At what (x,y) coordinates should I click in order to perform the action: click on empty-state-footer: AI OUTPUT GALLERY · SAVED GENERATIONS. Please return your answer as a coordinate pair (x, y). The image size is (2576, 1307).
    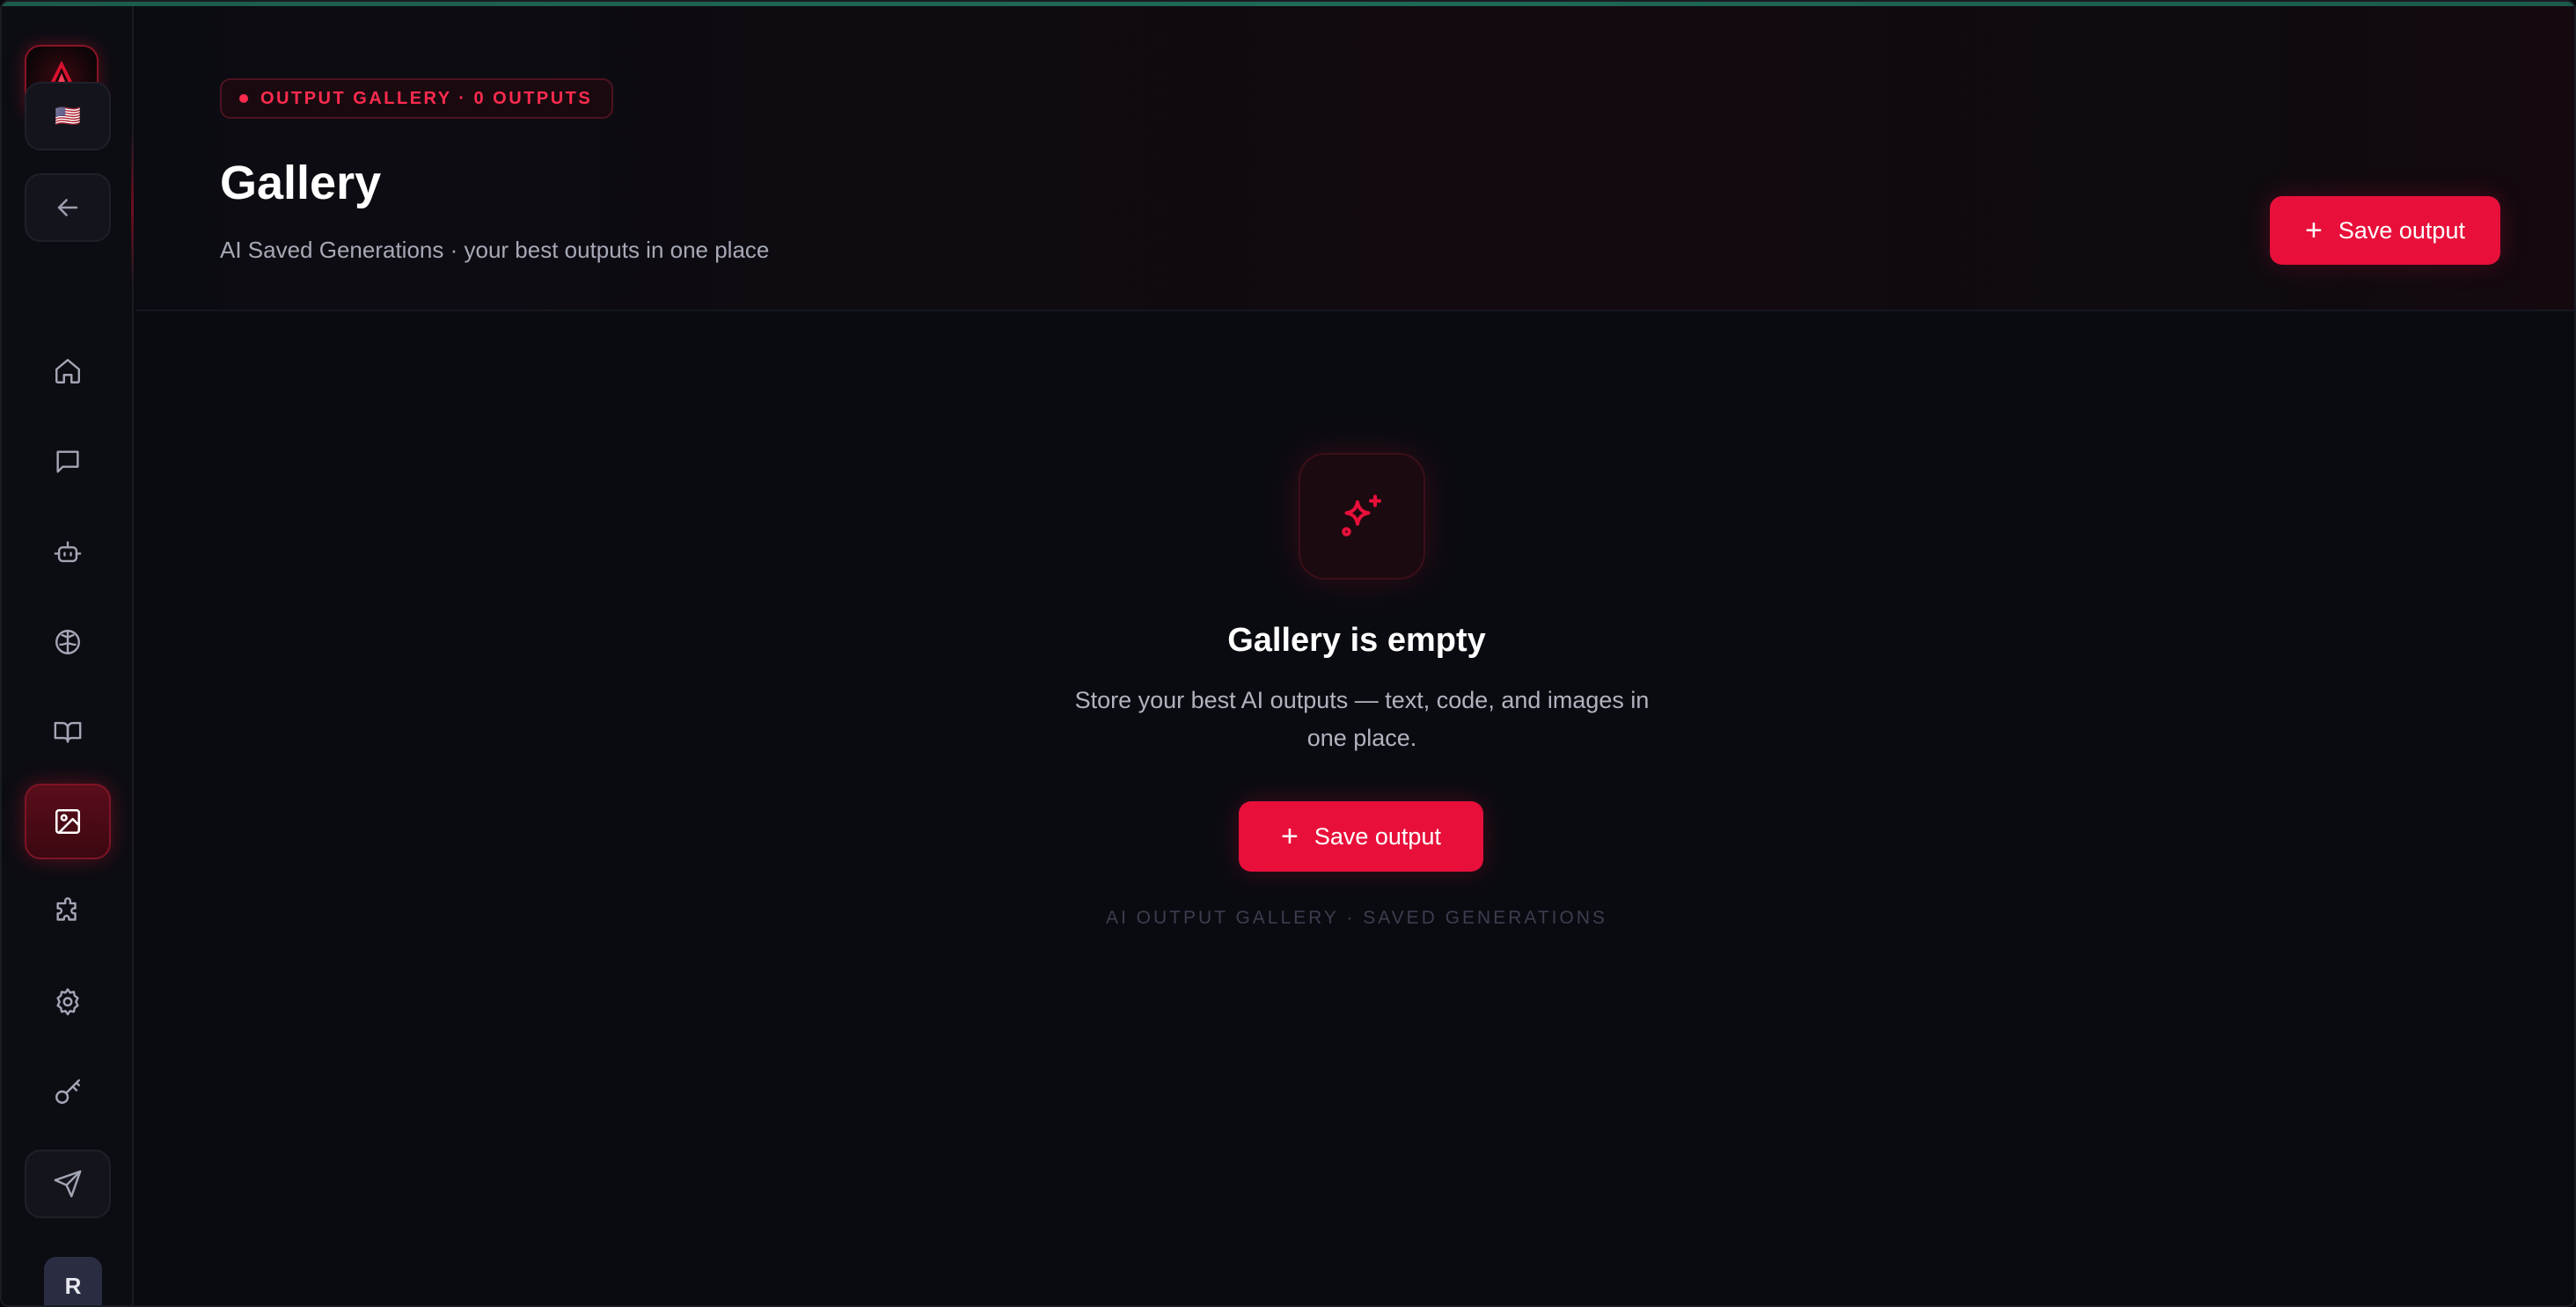
    Looking at the image, I should click on (1356, 918).